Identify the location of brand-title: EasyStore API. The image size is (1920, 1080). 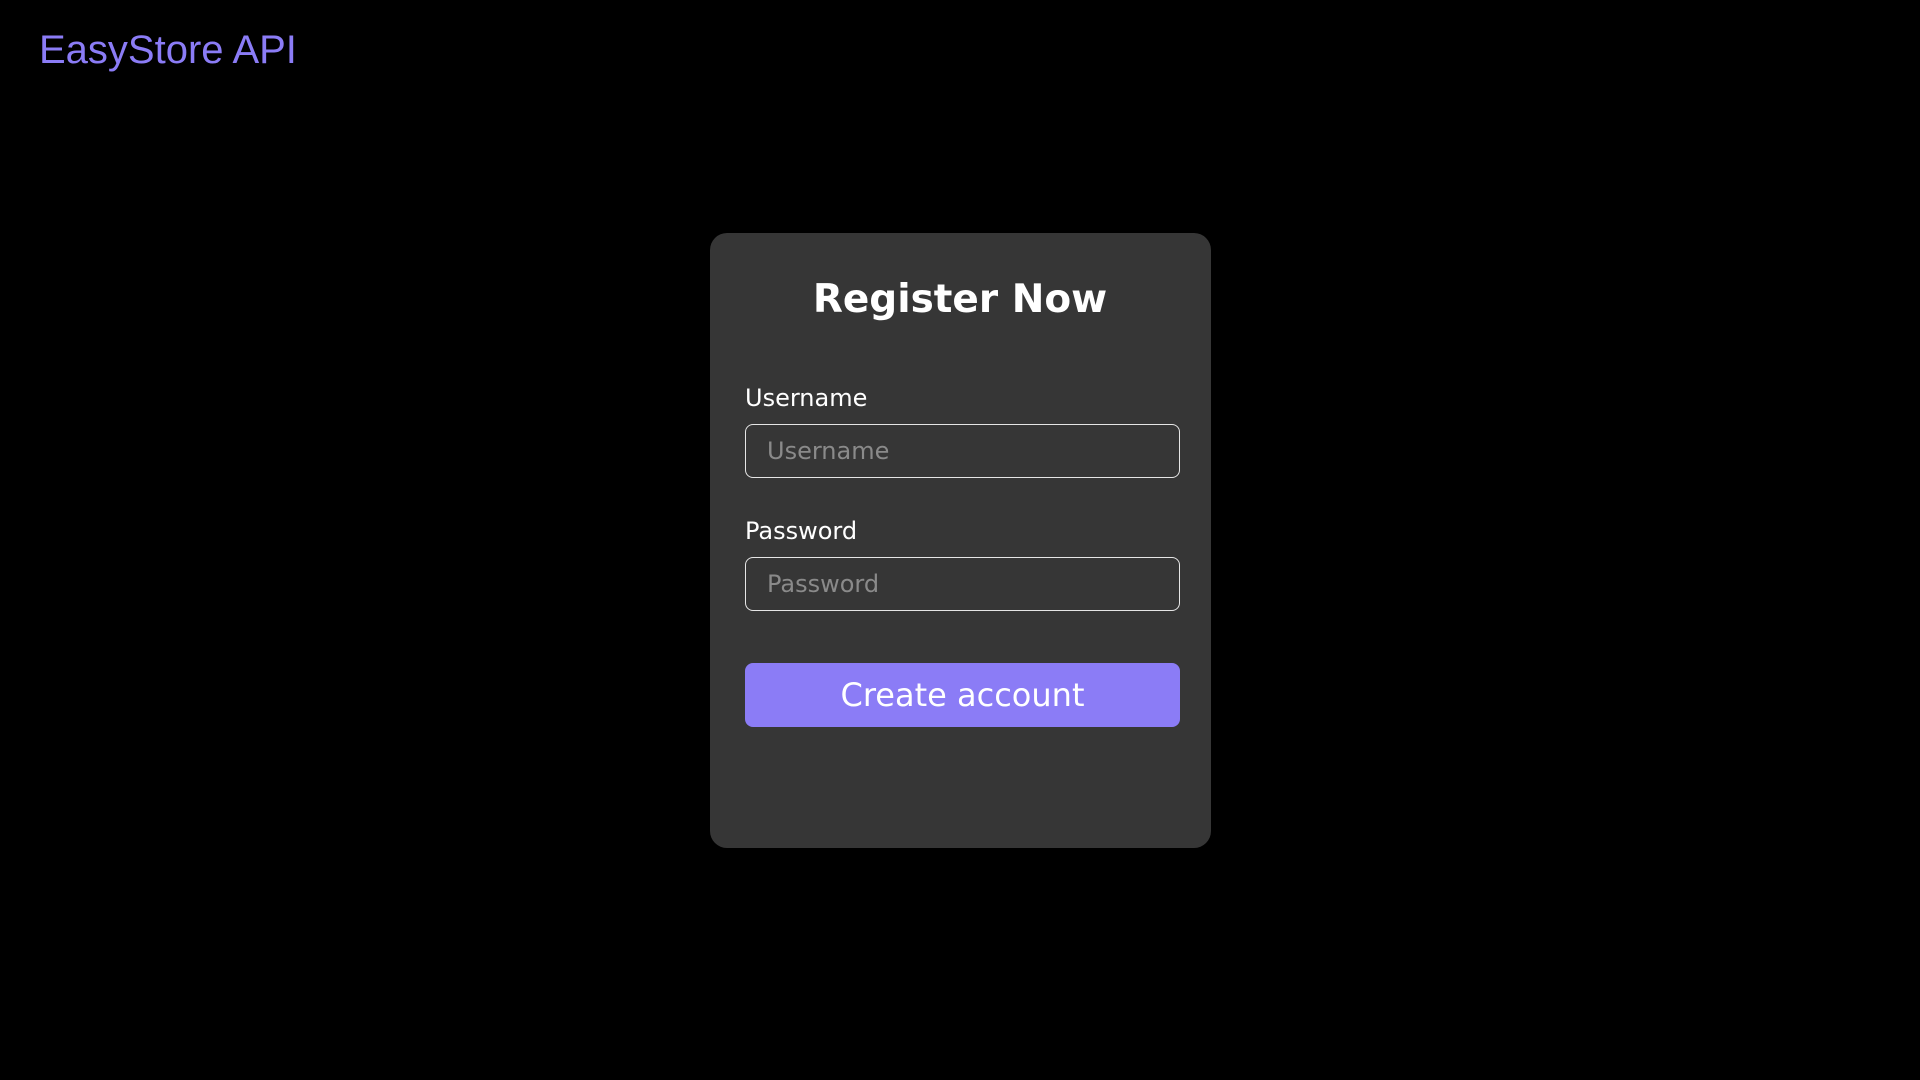
(168, 50).